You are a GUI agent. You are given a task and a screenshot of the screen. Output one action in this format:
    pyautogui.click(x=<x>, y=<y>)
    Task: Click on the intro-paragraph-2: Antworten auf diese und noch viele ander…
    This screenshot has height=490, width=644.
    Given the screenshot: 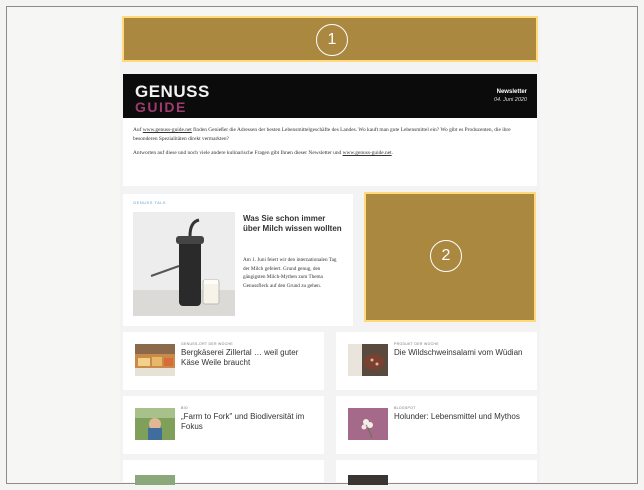 What is the action you would take?
    pyautogui.click(x=330, y=153)
    